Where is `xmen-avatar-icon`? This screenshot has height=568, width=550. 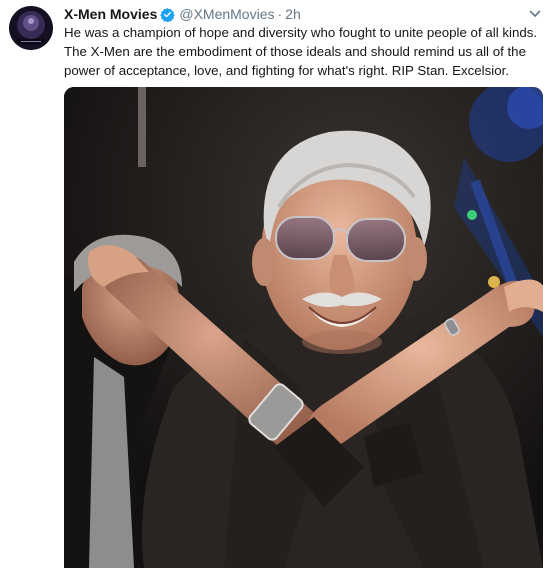
xmen-avatar-icon is located at coordinates (31, 28).